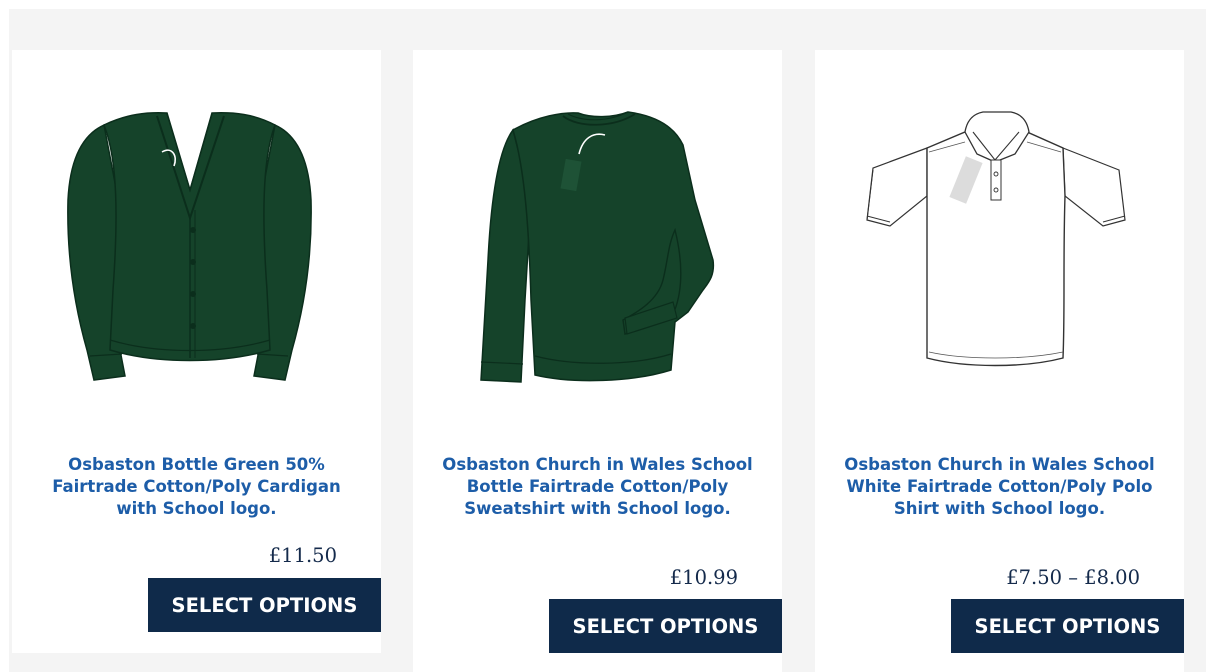  I want to click on green-sweatshirt-image, so click(597, 247).